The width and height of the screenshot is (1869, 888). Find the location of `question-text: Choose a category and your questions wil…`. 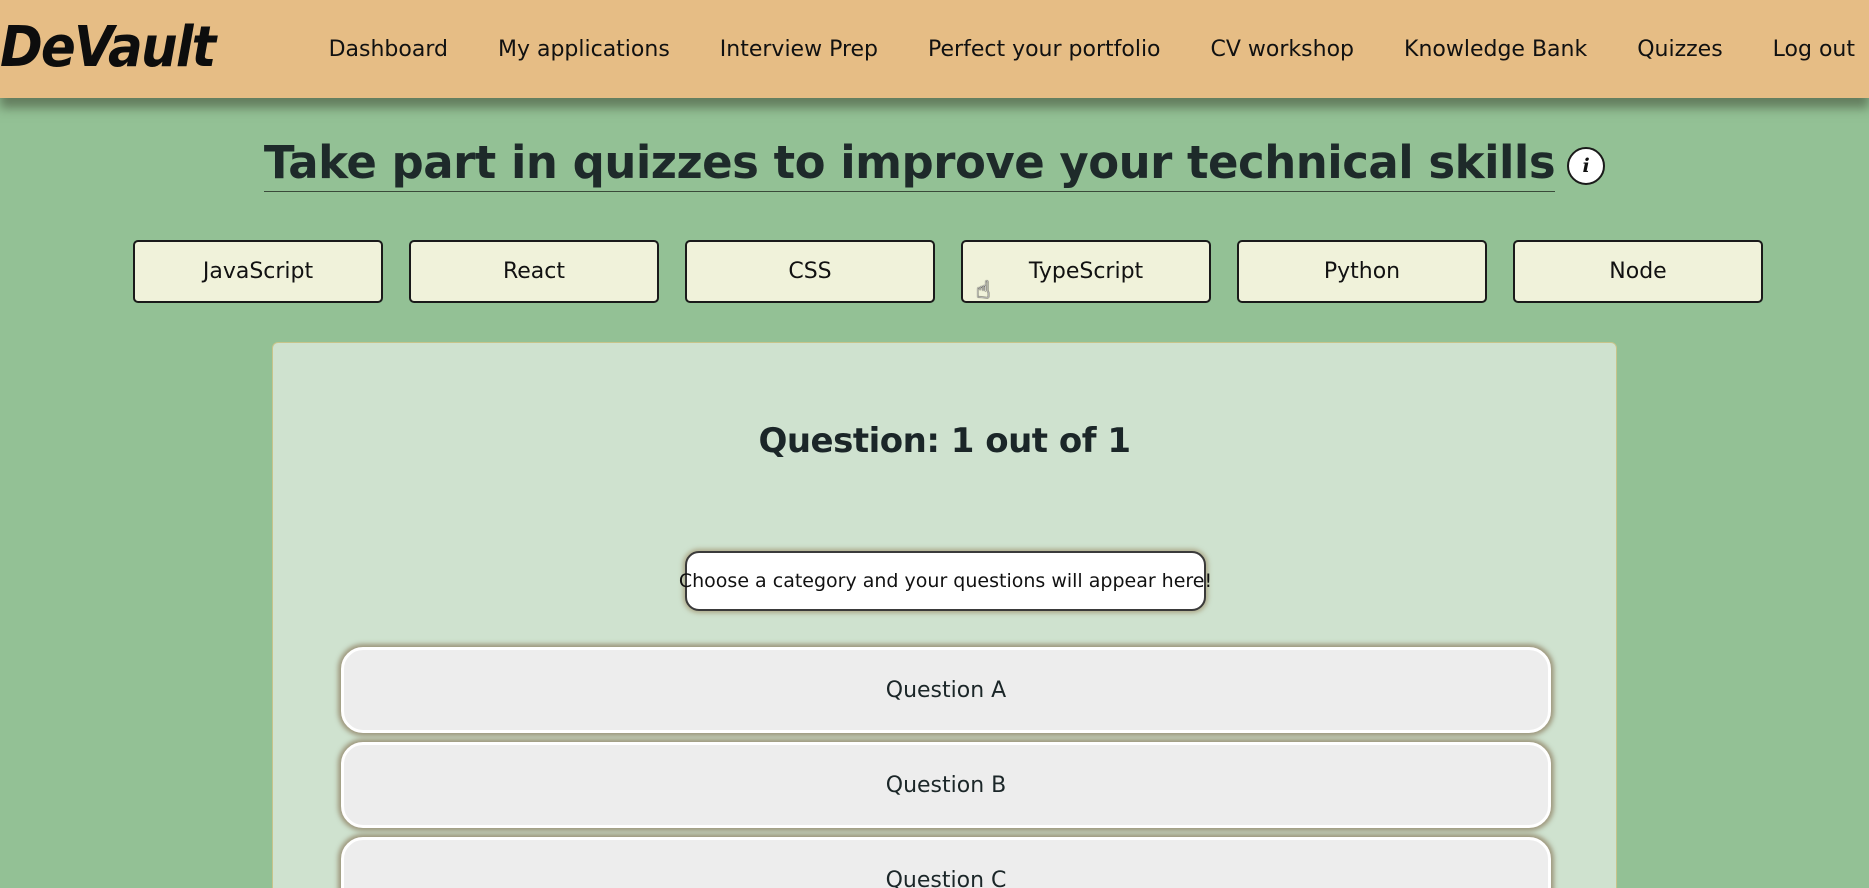

question-text: Choose a category and your questions wil… is located at coordinates (945, 581).